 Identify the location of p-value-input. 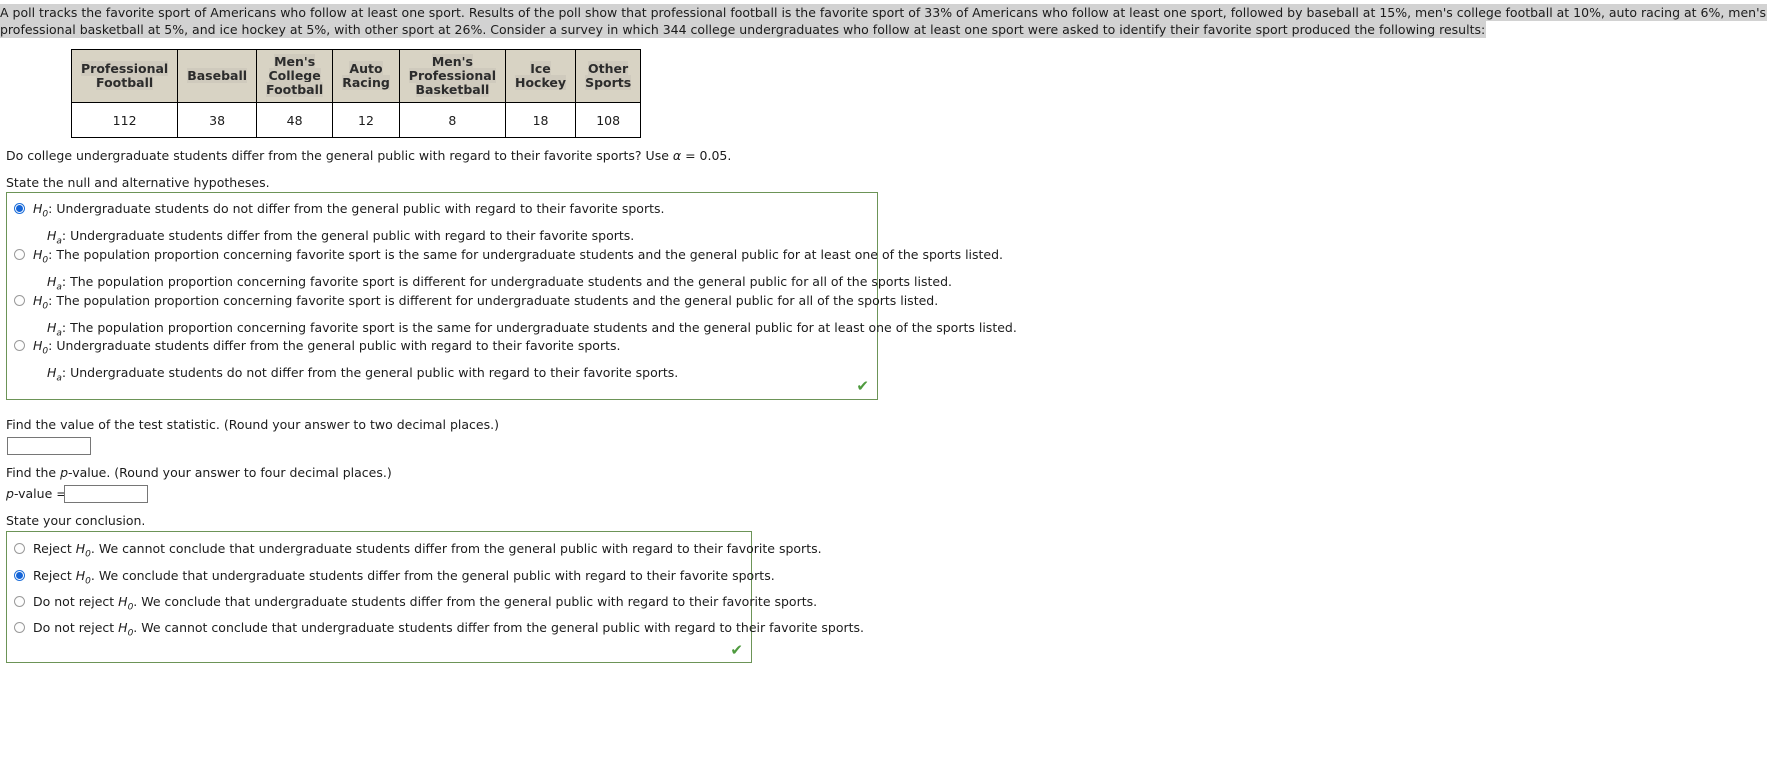
(106, 494).